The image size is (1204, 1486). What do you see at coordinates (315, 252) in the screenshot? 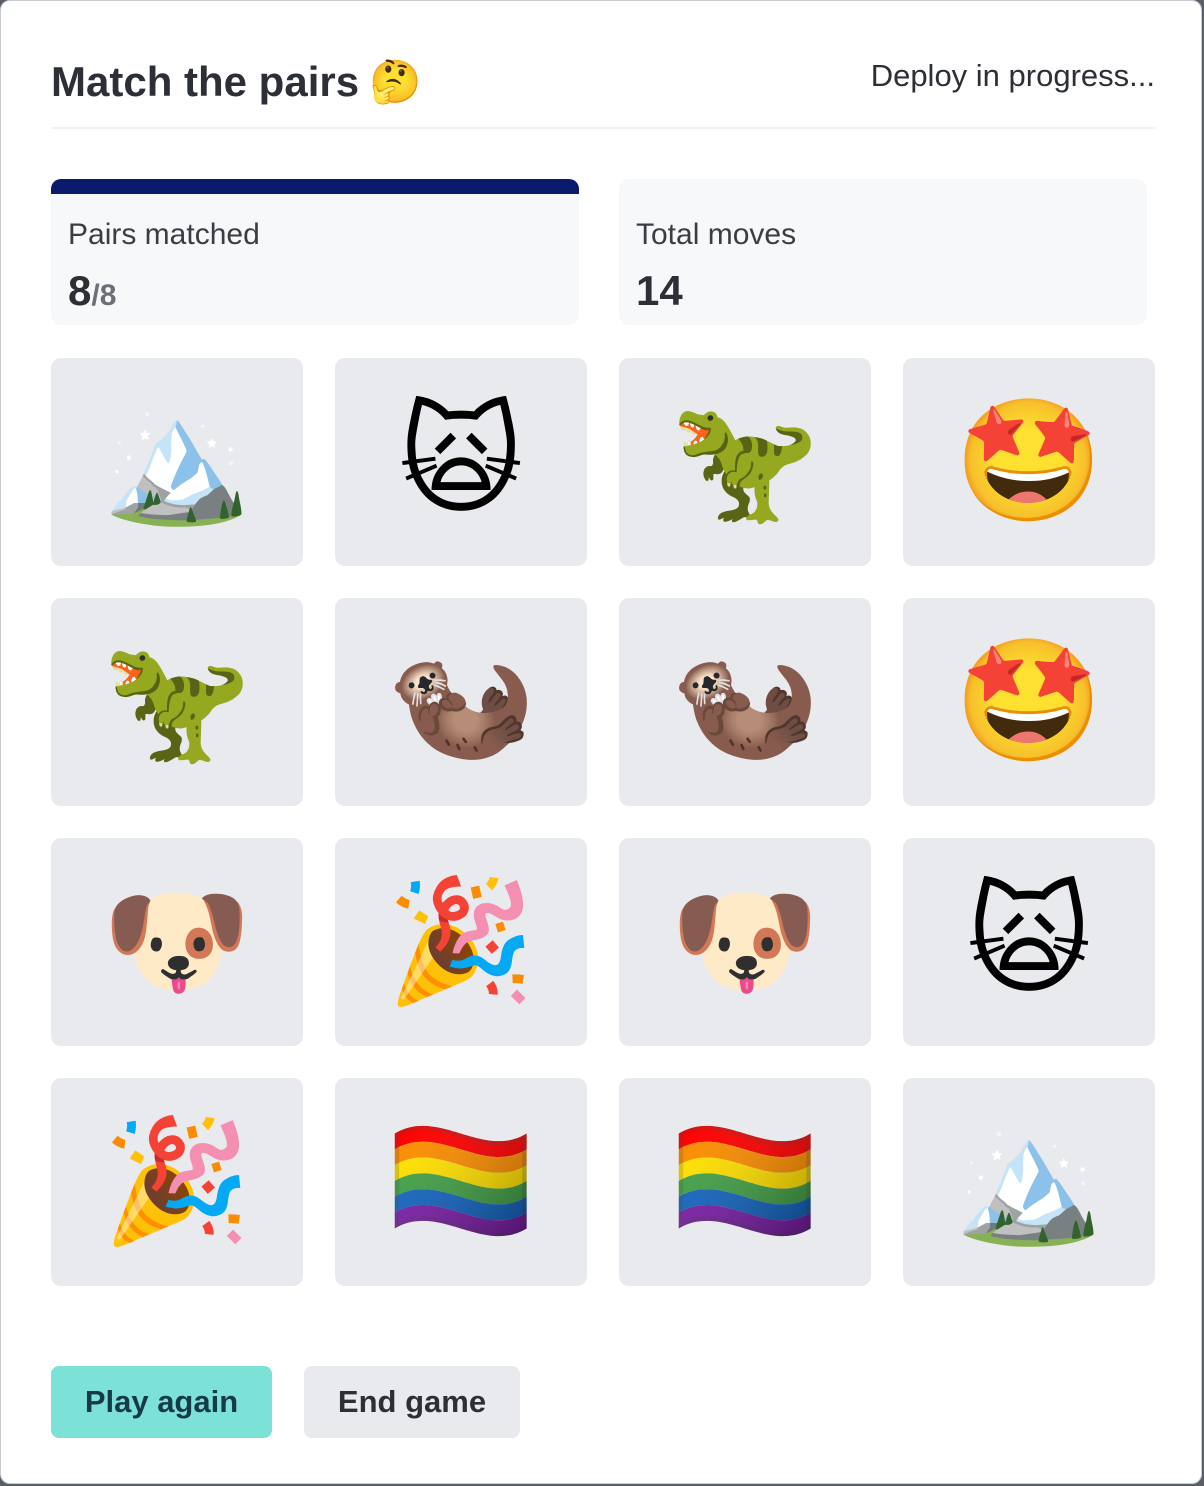
I see `pairs-matched-card: Pairs matched 8/8` at bounding box center [315, 252].